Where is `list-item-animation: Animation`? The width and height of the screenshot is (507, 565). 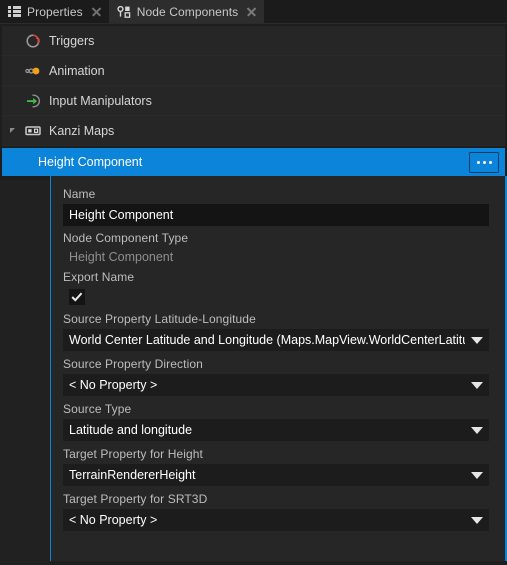 list-item-animation: Animation is located at coordinates (253, 71).